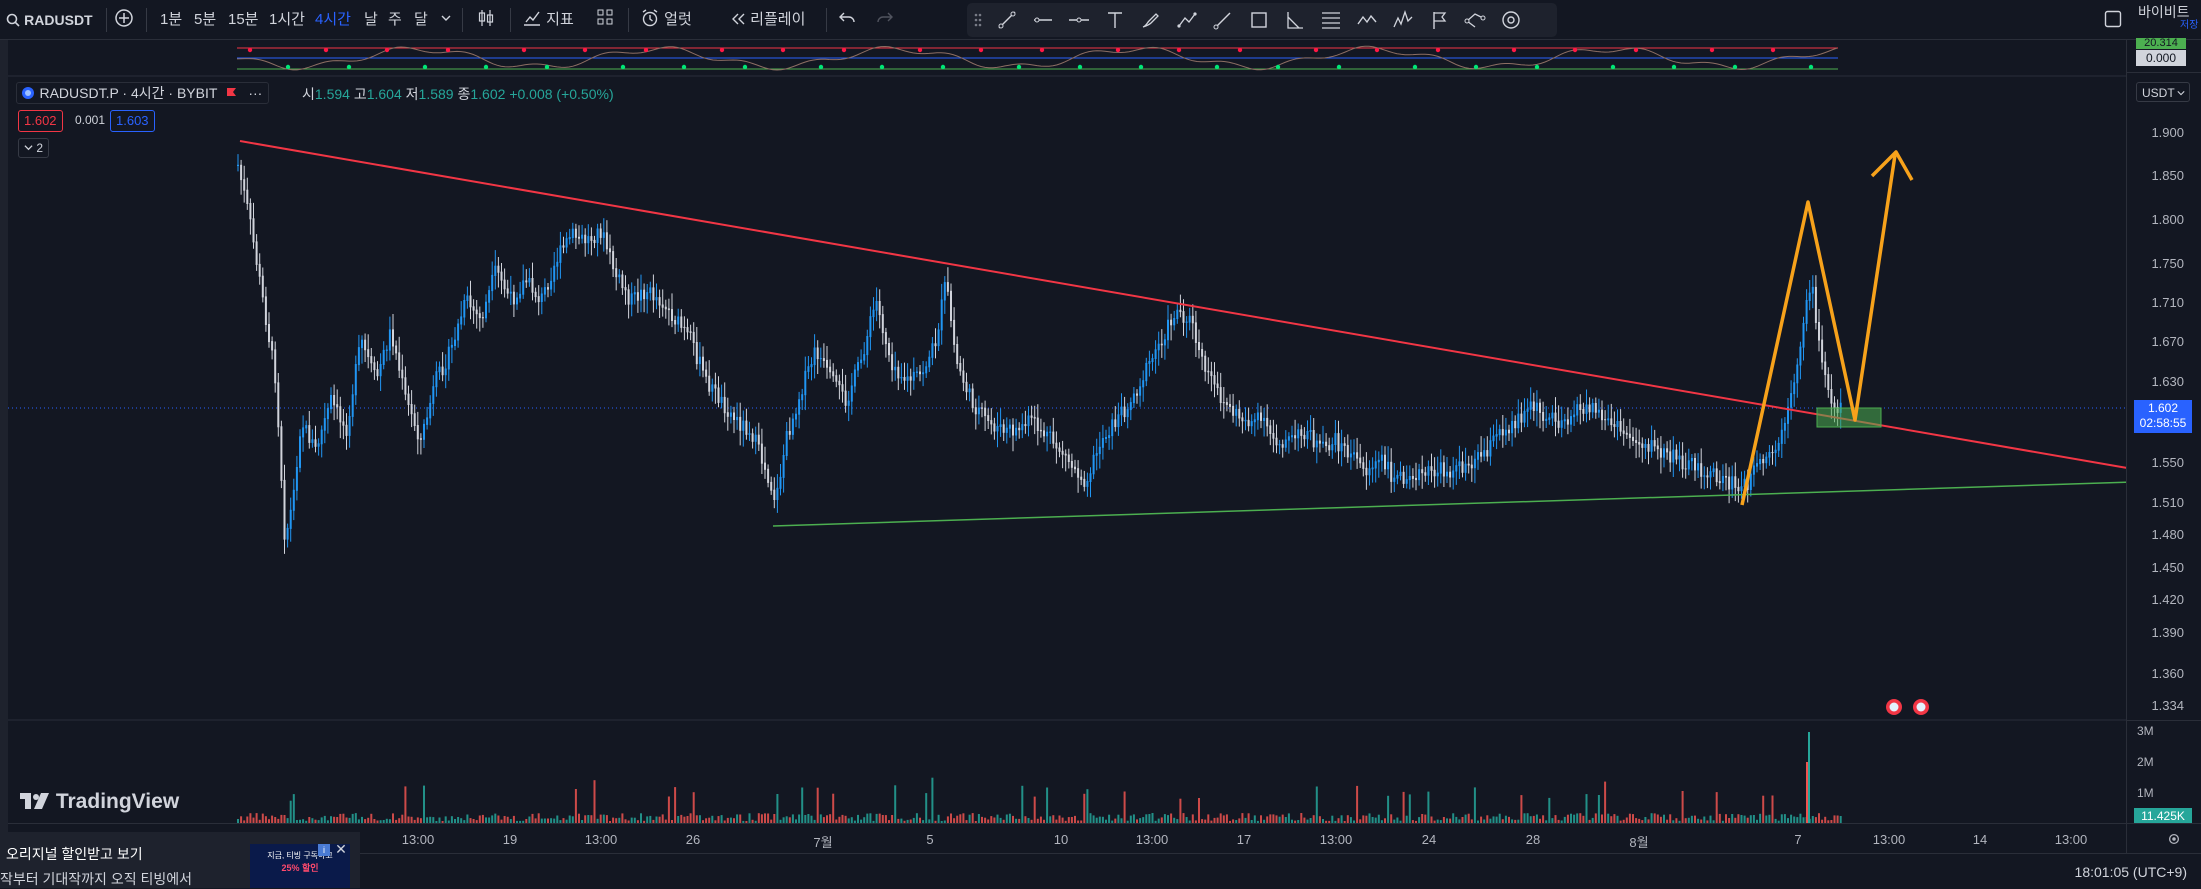  I want to click on chart-type-button, so click(486, 20).